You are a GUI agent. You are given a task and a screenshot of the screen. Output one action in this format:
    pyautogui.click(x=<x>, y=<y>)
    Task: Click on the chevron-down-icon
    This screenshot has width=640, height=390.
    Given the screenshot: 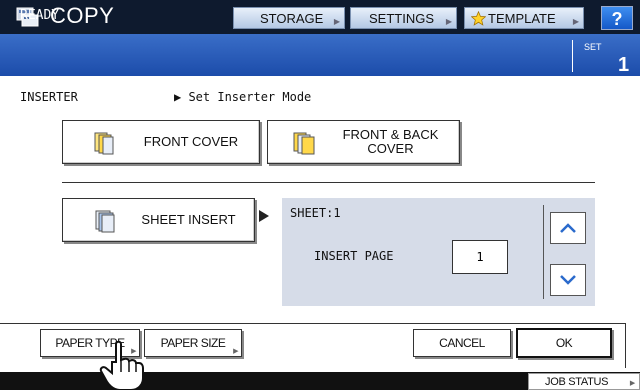 What is the action you would take?
    pyautogui.click(x=568, y=280)
    